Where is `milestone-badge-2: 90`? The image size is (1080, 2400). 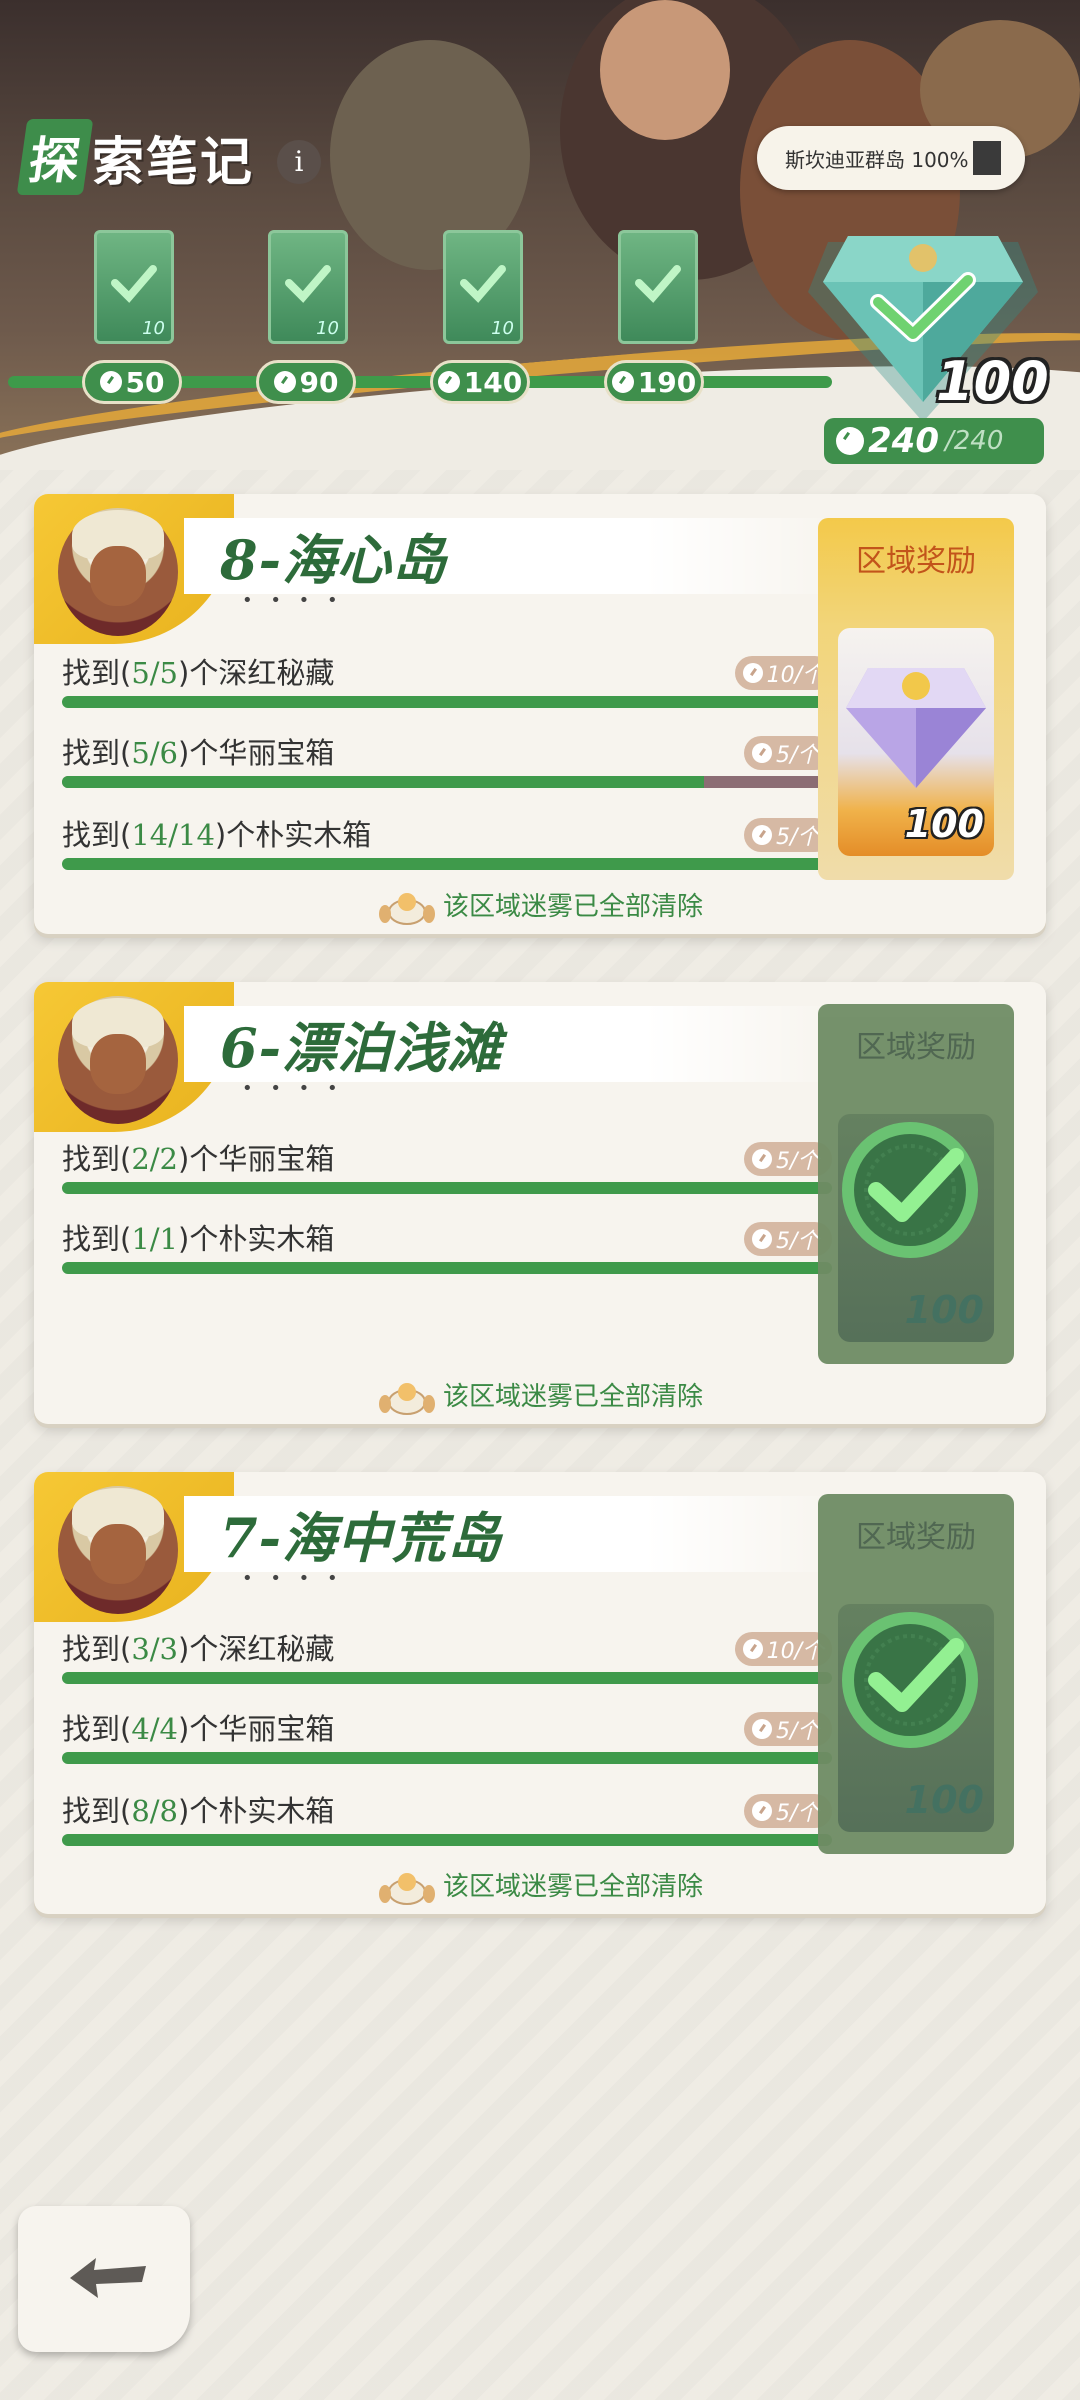
milestone-badge-2: 90 is located at coordinates (306, 382).